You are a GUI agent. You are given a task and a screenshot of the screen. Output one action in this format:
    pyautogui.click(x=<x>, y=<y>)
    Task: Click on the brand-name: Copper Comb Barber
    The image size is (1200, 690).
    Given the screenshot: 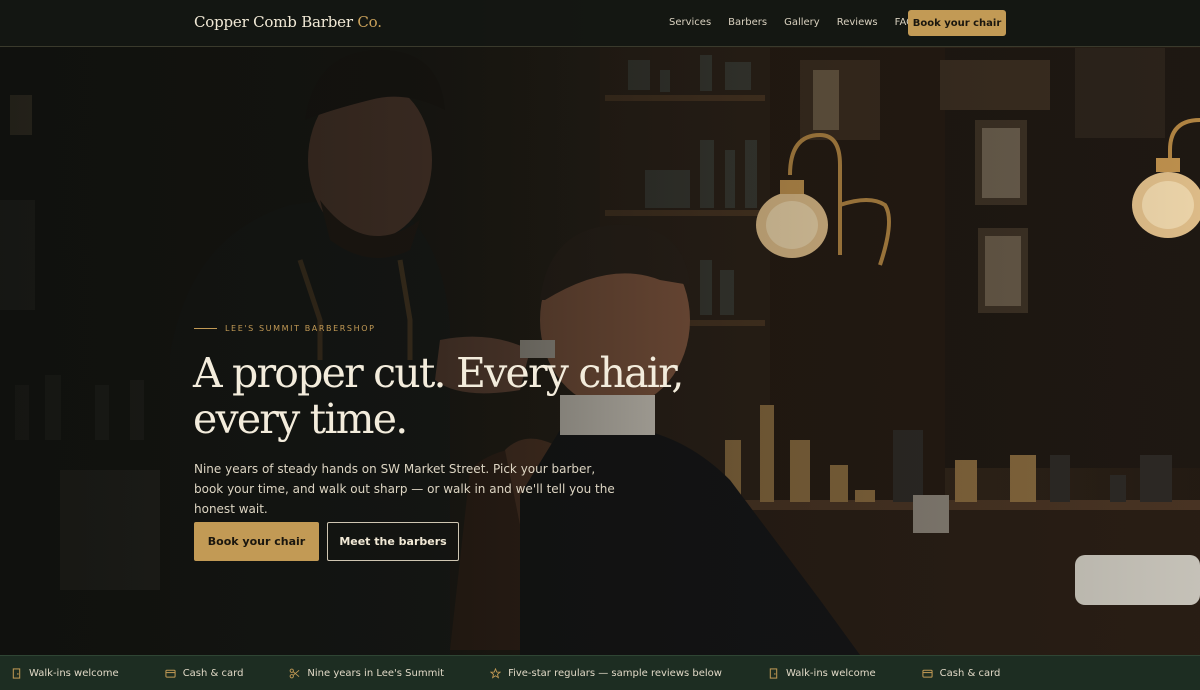 What is the action you would take?
    pyautogui.click(x=273, y=22)
    